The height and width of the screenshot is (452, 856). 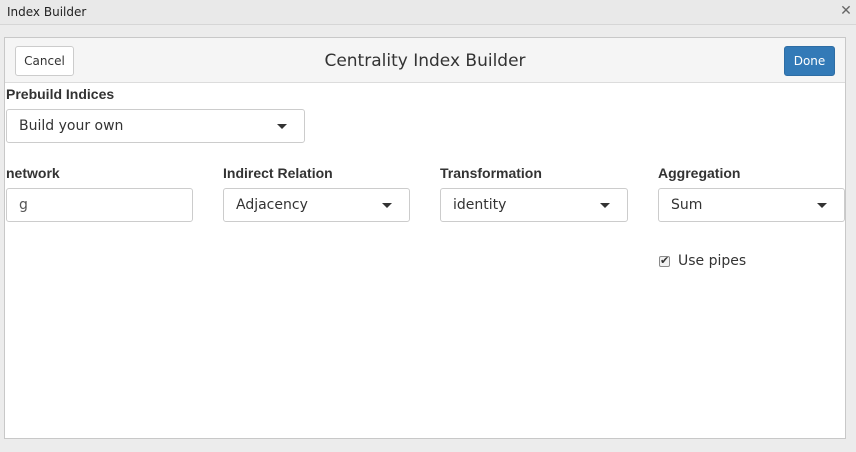 I want to click on prebuild-indices-value: Build your own, so click(x=71, y=126).